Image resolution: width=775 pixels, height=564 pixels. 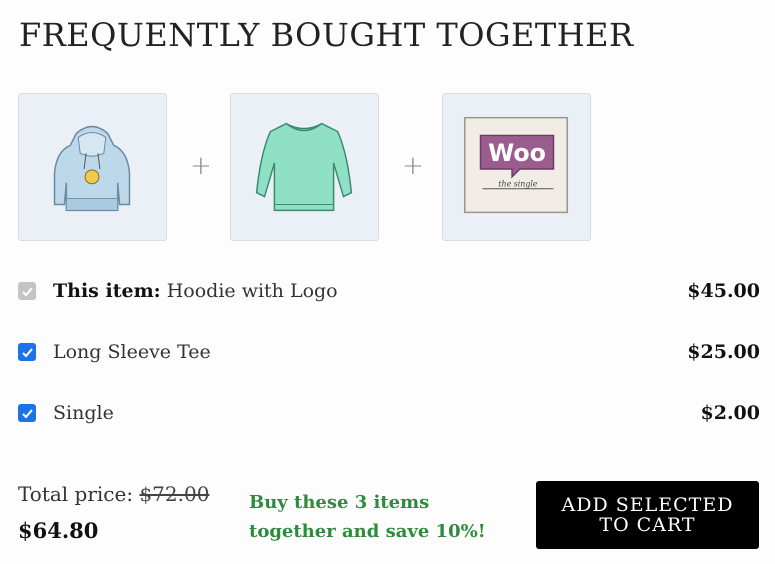 I want to click on woo-logo-text: Woo, so click(x=517, y=153).